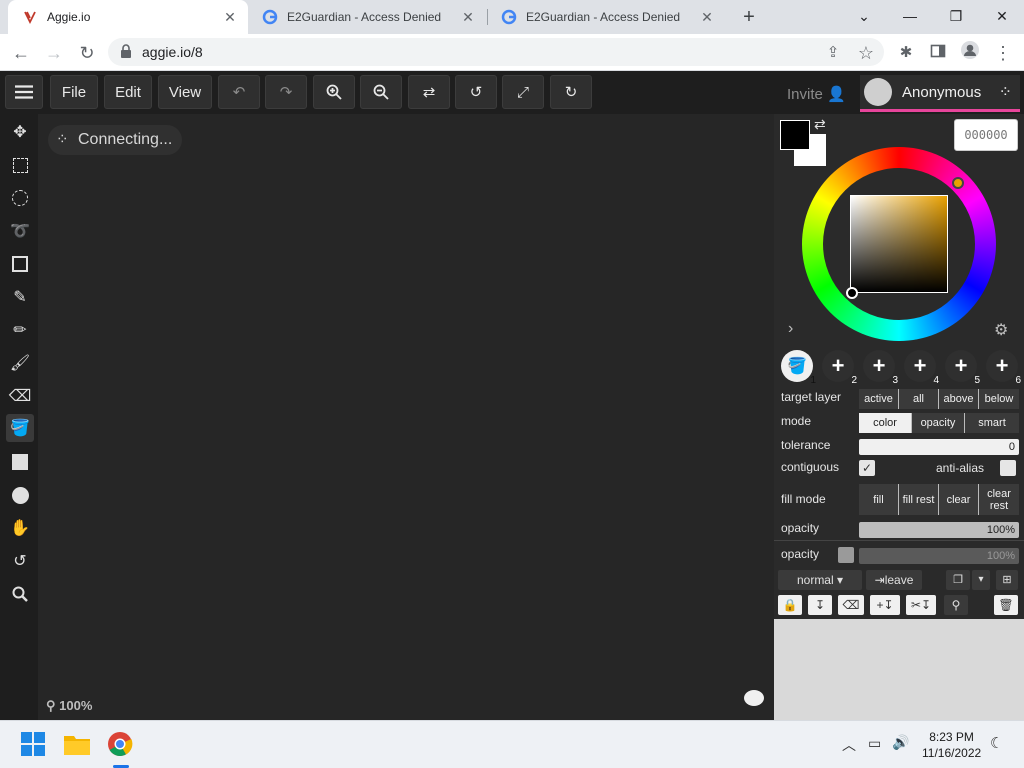 The height and width of the screenshot is (768, 1024). I want to click on redo-icon: ↷, so click(286, 92).